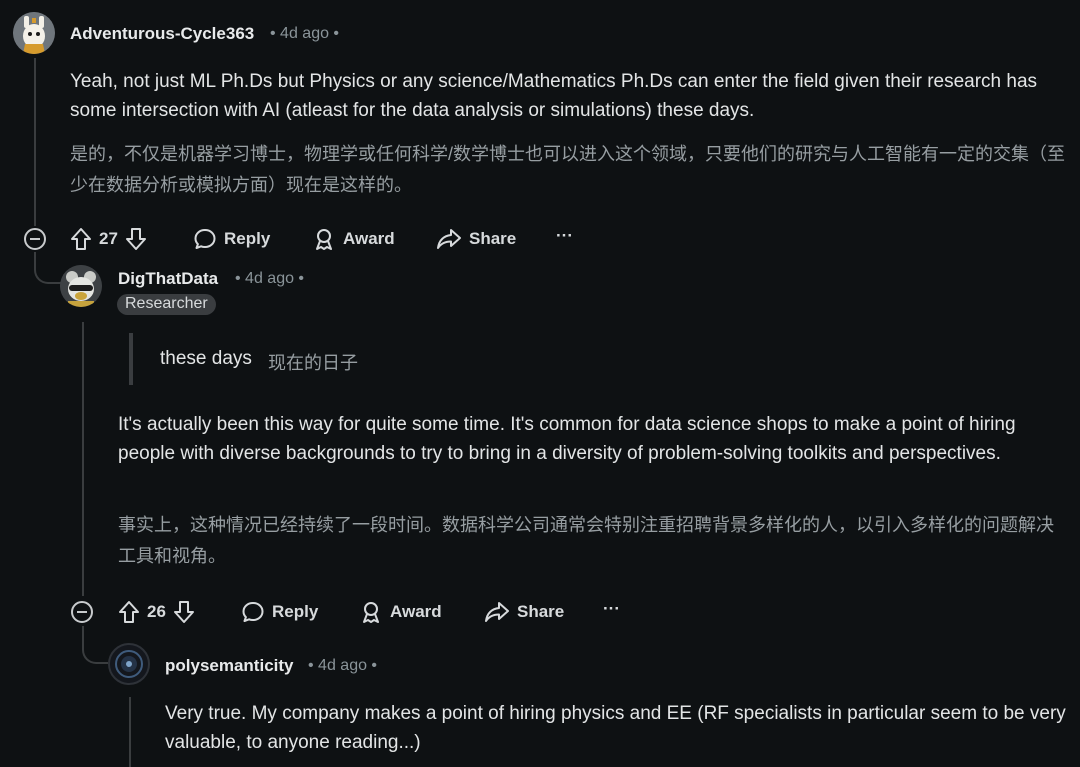  I want to click on blockquote-translation: 现在的日子, so click(313, 363).